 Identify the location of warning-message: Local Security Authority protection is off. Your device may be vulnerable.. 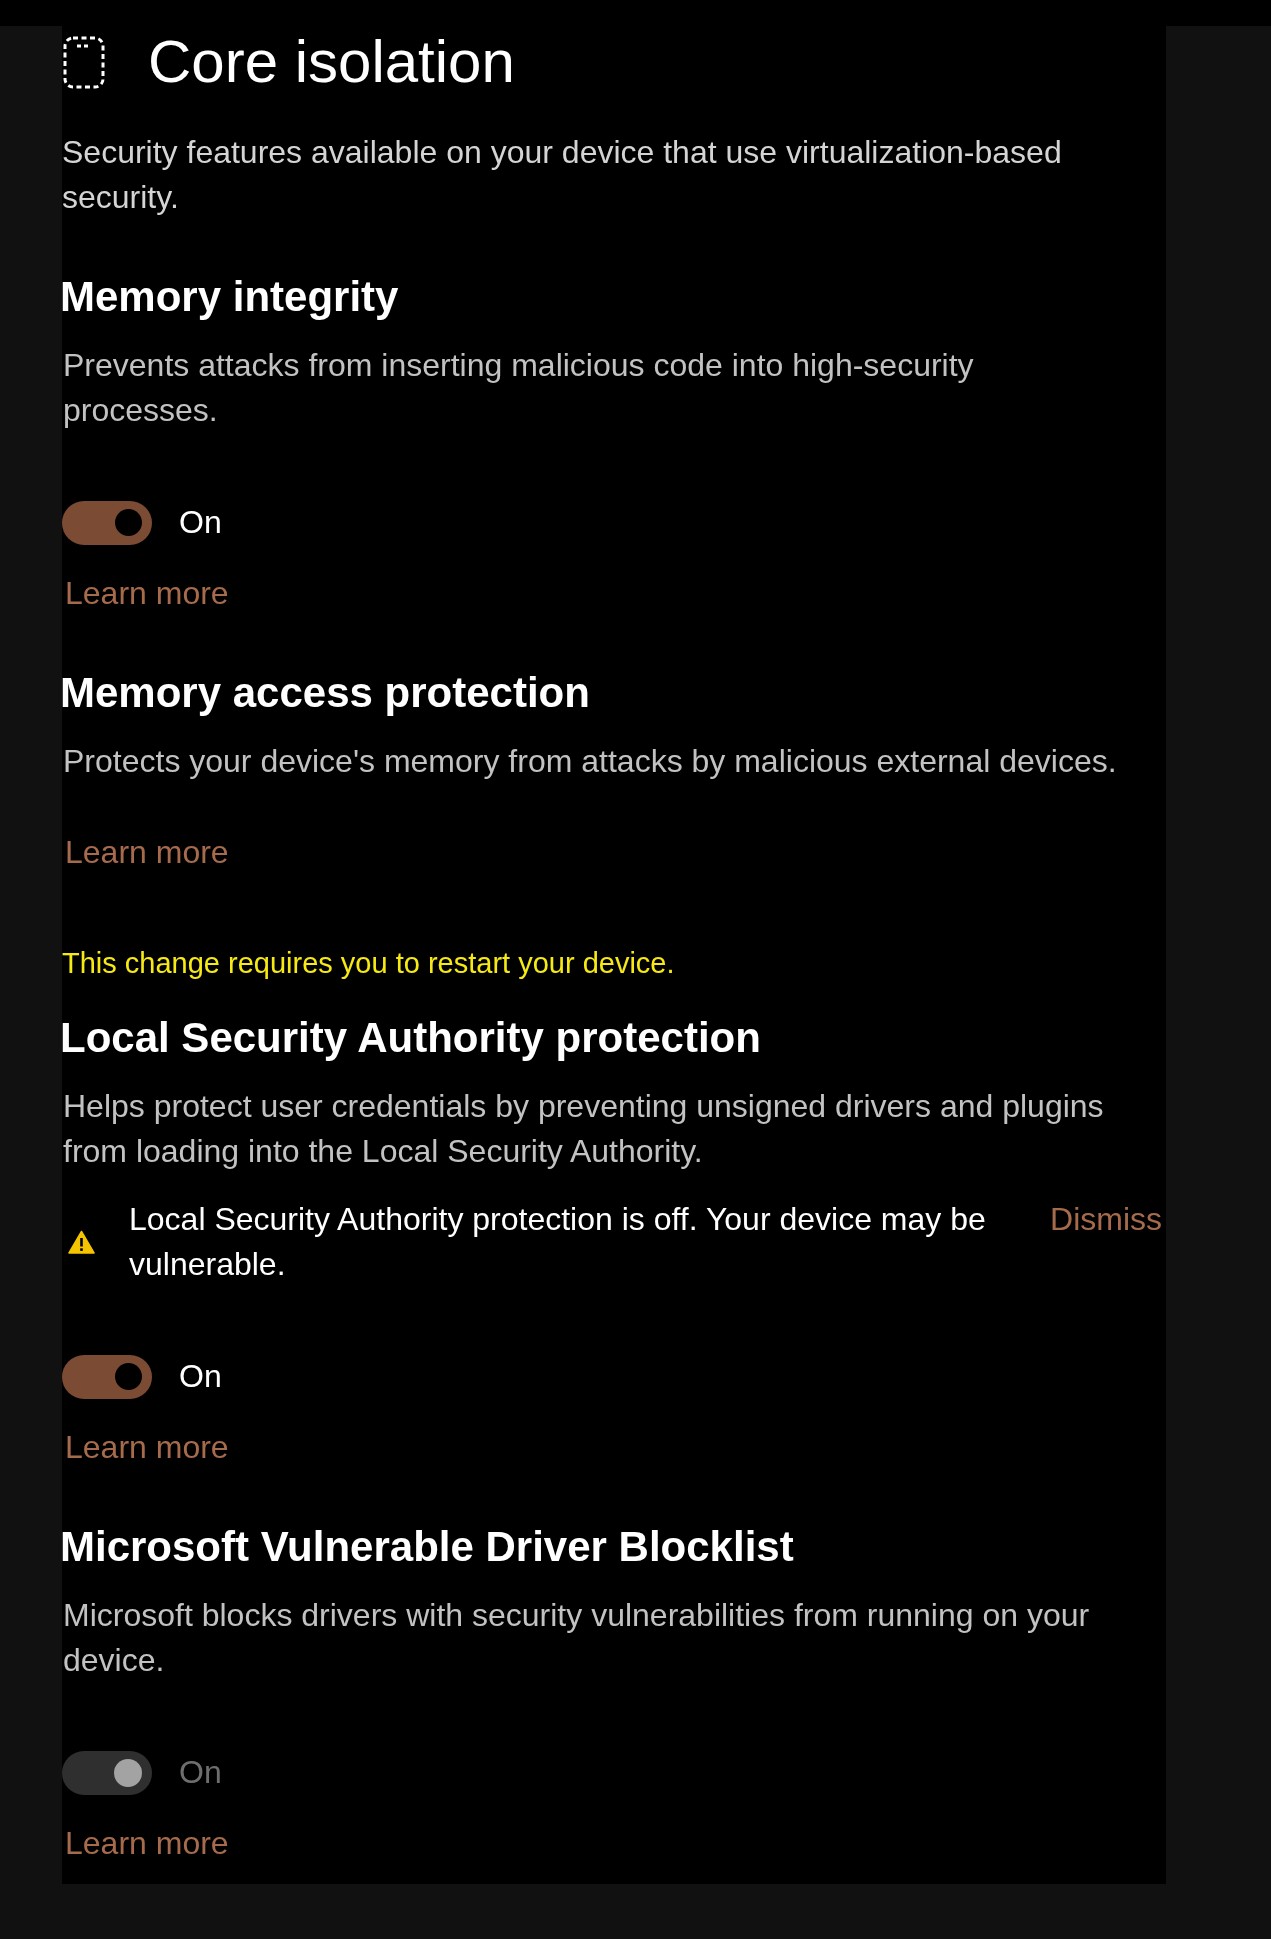
(558, 1242).